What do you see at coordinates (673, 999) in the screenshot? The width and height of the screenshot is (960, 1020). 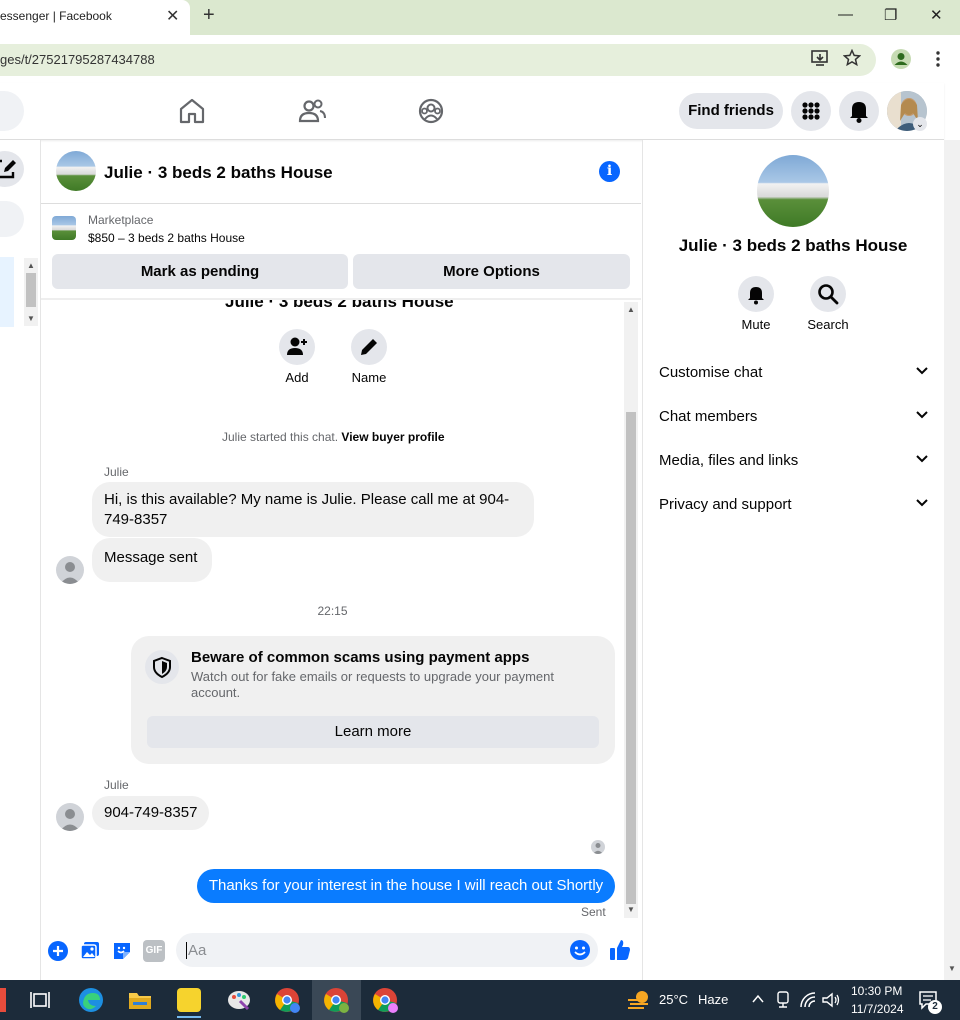 I see `weather-temp: 25°C` at bounding box center [673, 999].